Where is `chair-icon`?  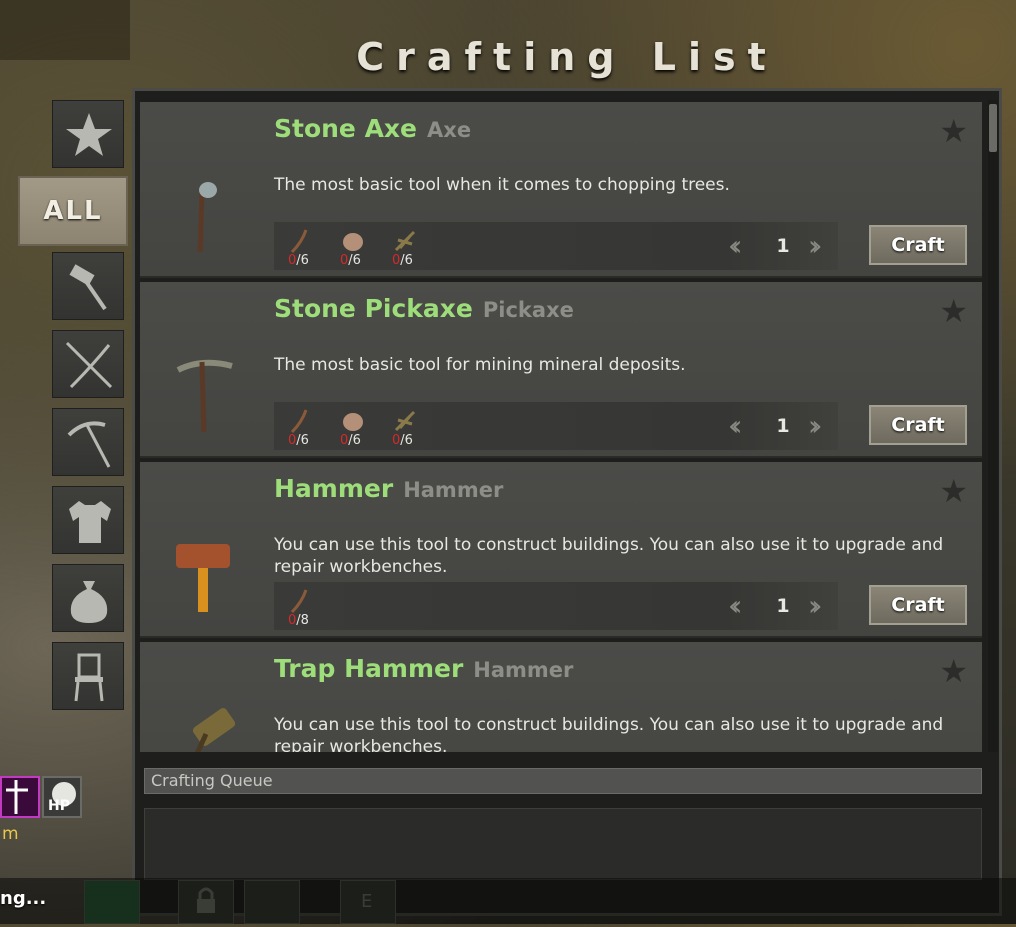
chair-icon is located at coordinates (89, 677).